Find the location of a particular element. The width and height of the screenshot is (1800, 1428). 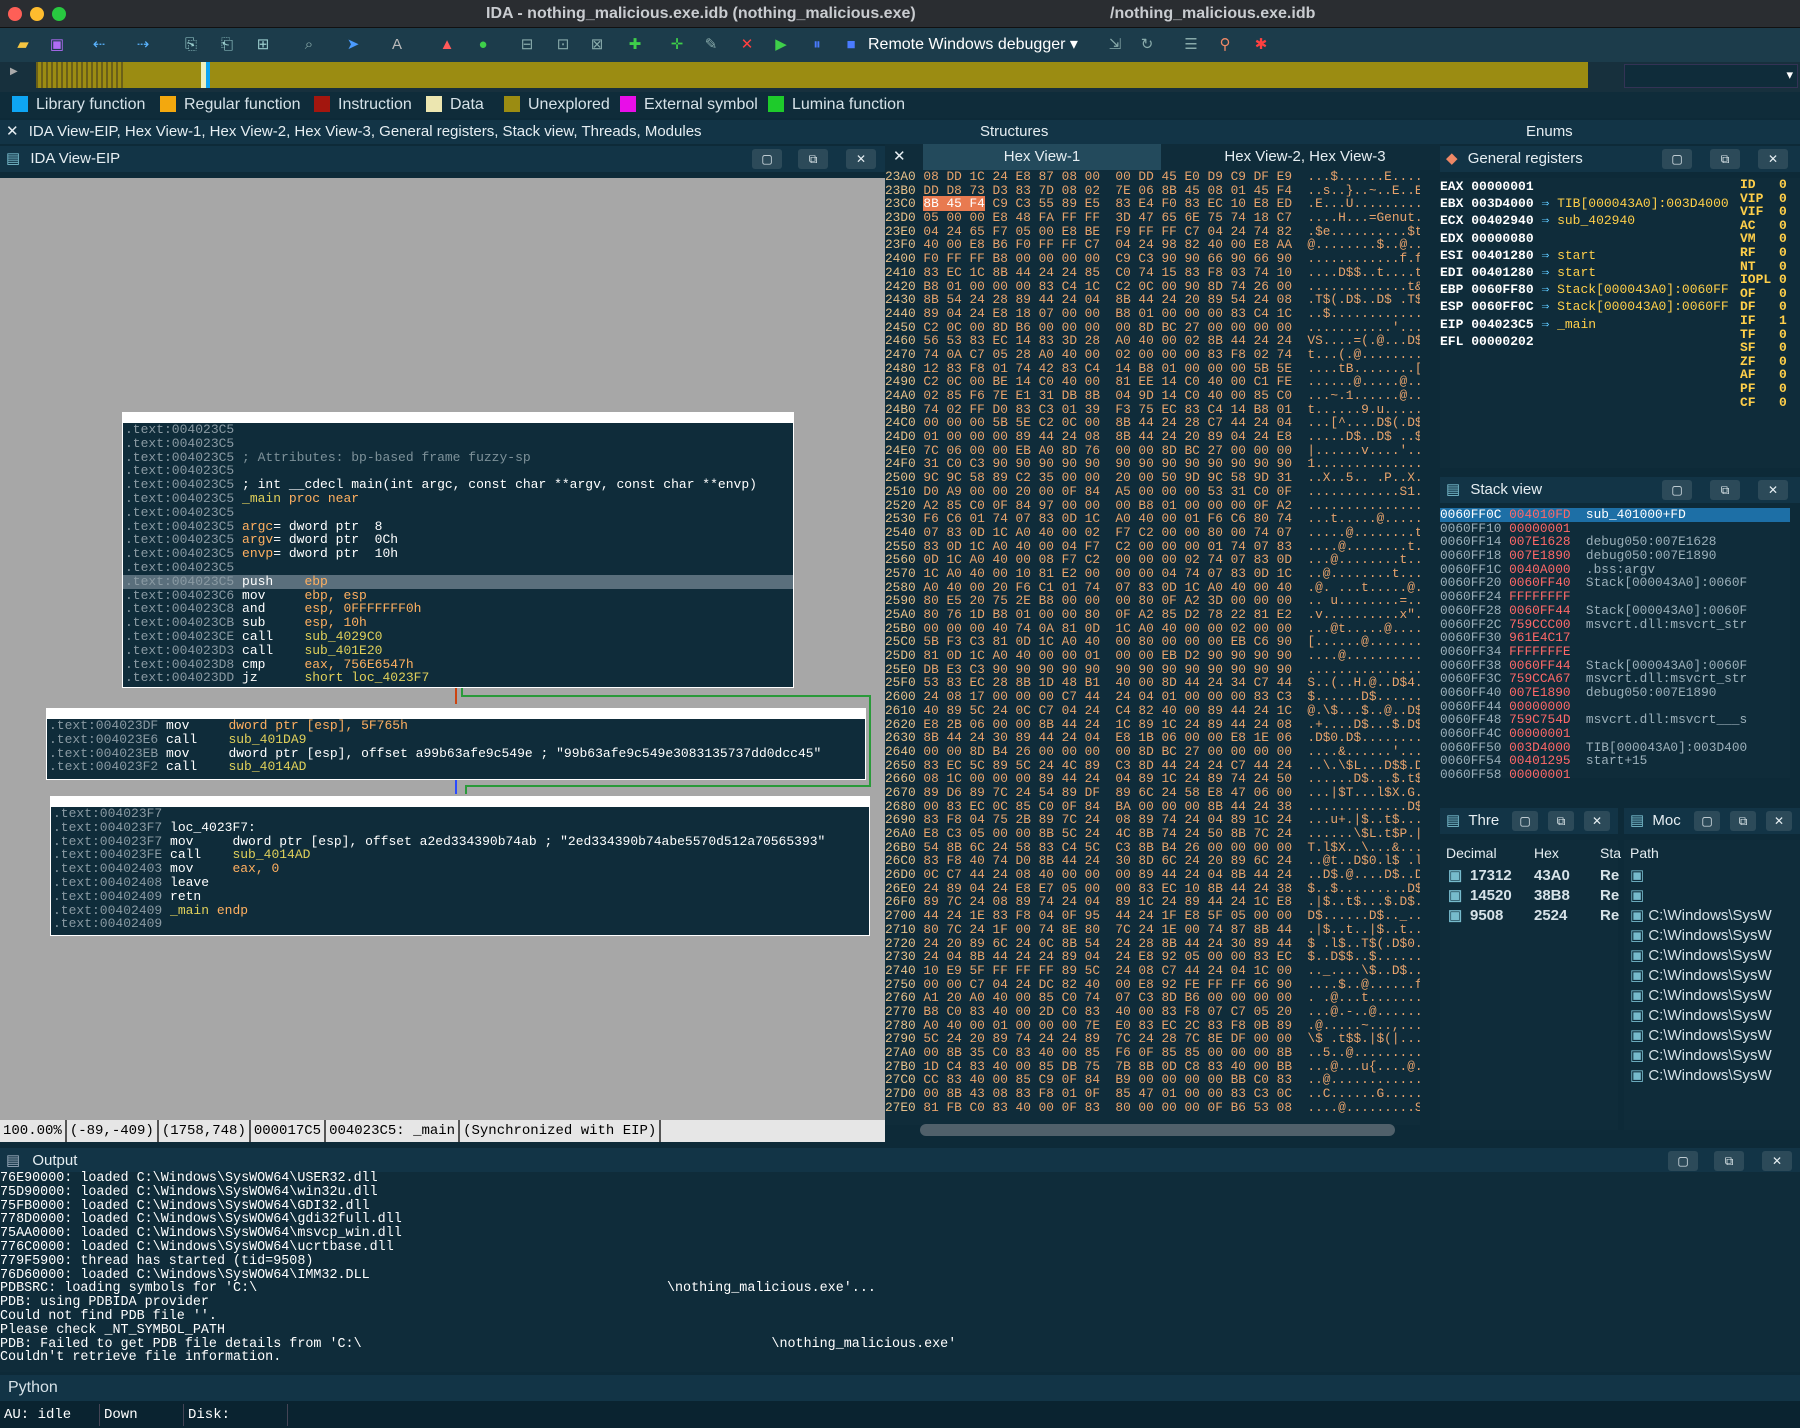

edit-icon: ✎ is located at coordinates (711, 45).